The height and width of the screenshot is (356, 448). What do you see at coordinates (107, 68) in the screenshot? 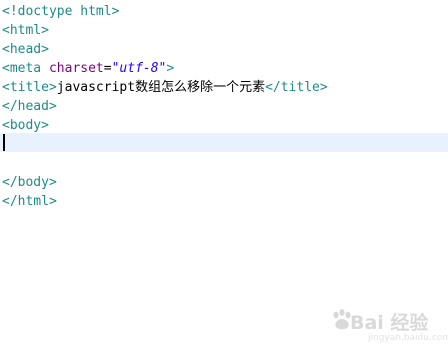
I see `attribute-equals: =` at bounding box center [107, 68].